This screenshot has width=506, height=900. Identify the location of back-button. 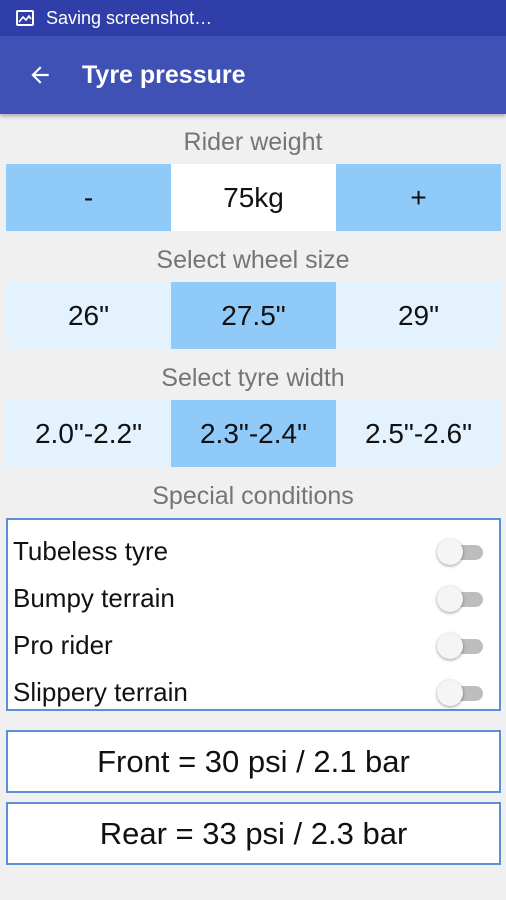
(40, 75).